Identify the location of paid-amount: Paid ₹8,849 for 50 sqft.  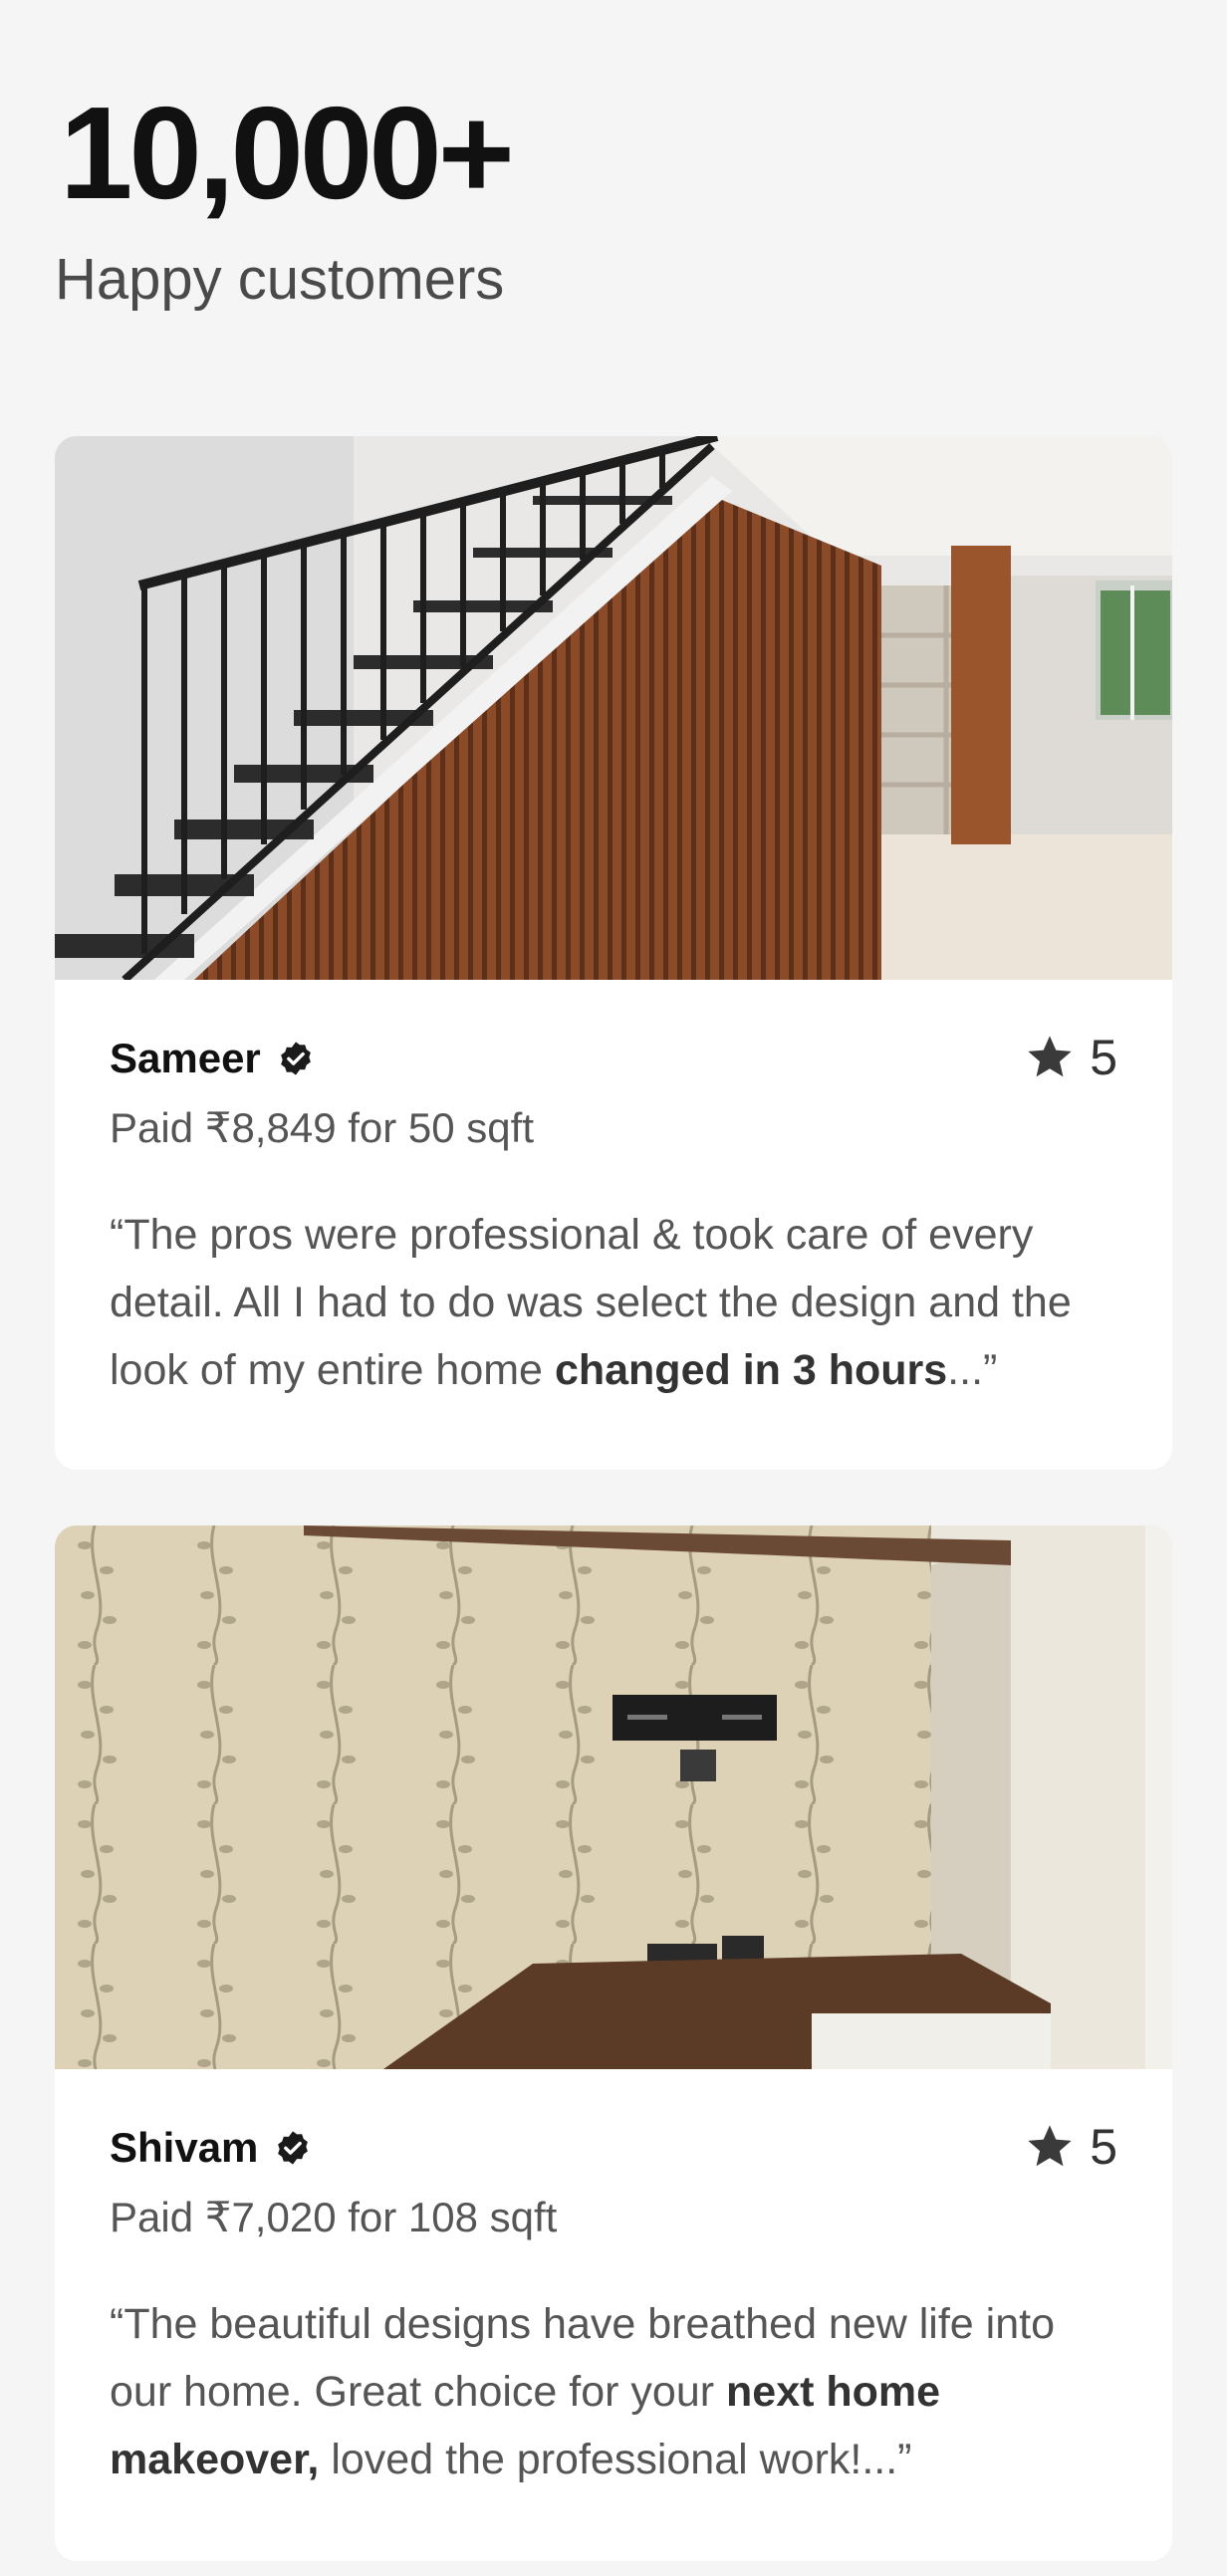
(322, 1127).